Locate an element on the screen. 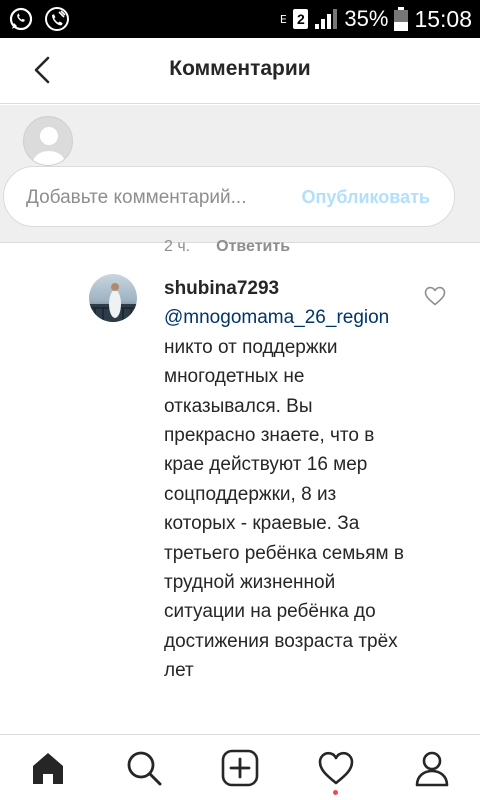 This screenshot has height=800, width=480. battery-icon is located at coordinates (401, 19).